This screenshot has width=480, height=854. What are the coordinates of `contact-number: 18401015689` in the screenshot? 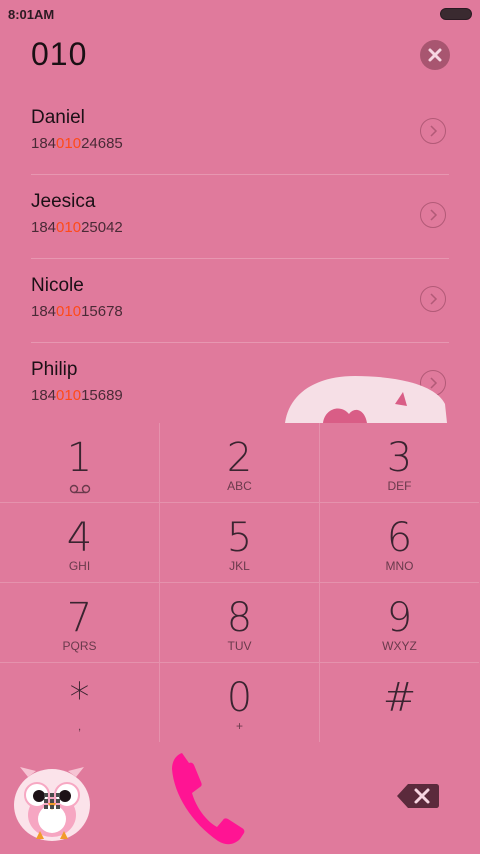 It's located at (77, 395).